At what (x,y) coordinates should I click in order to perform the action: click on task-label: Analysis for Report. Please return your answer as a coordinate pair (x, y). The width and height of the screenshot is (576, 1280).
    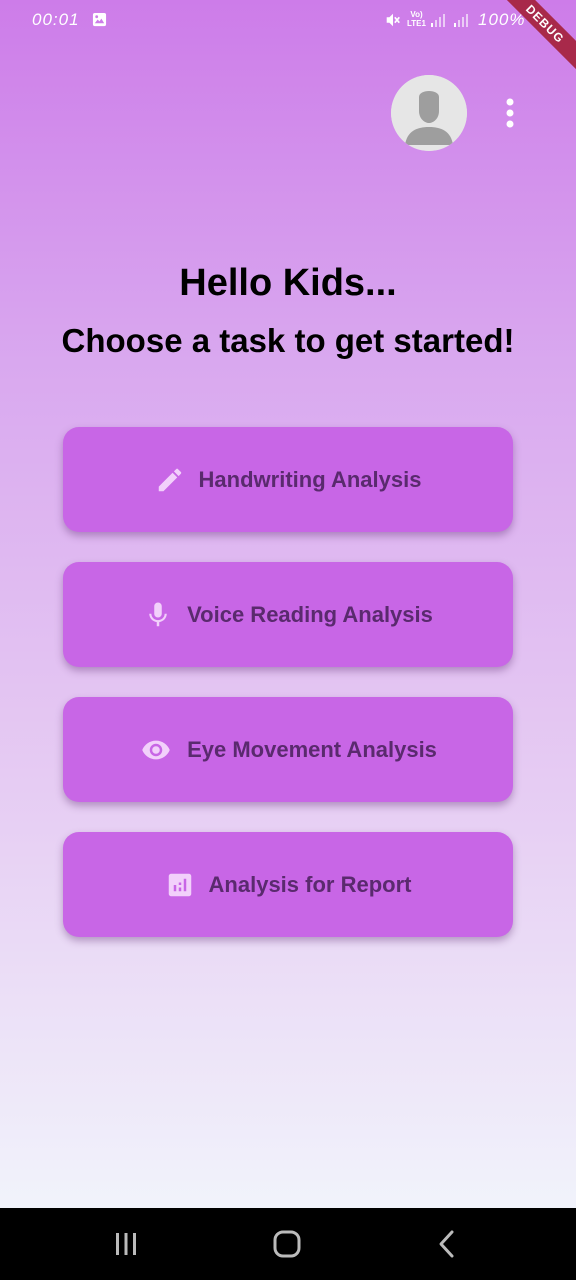
    Looking at the image, I should click on (310, 884).